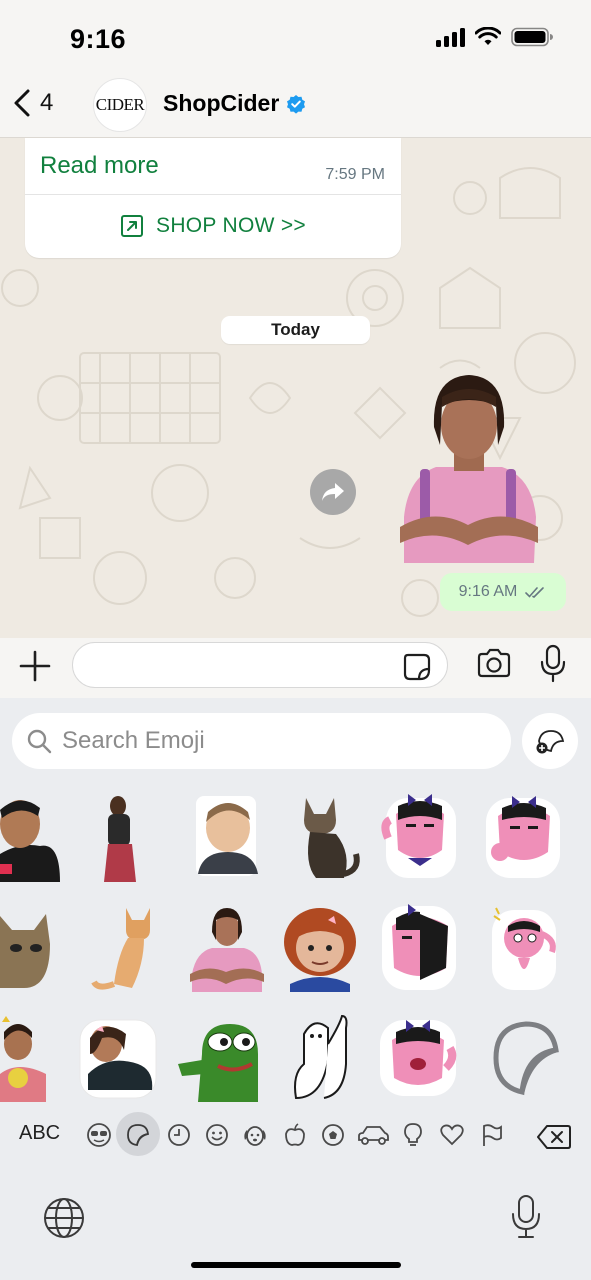  I want to click on wifi-icon, so click(488, 36).